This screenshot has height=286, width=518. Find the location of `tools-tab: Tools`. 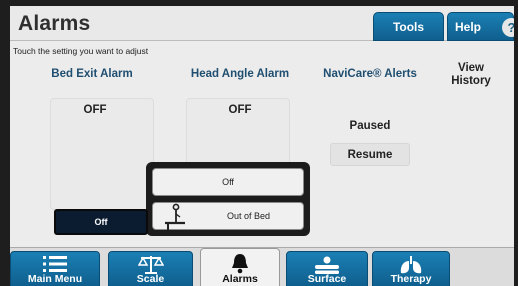

tools-tab: Tools is located at coordinates (408, 26).